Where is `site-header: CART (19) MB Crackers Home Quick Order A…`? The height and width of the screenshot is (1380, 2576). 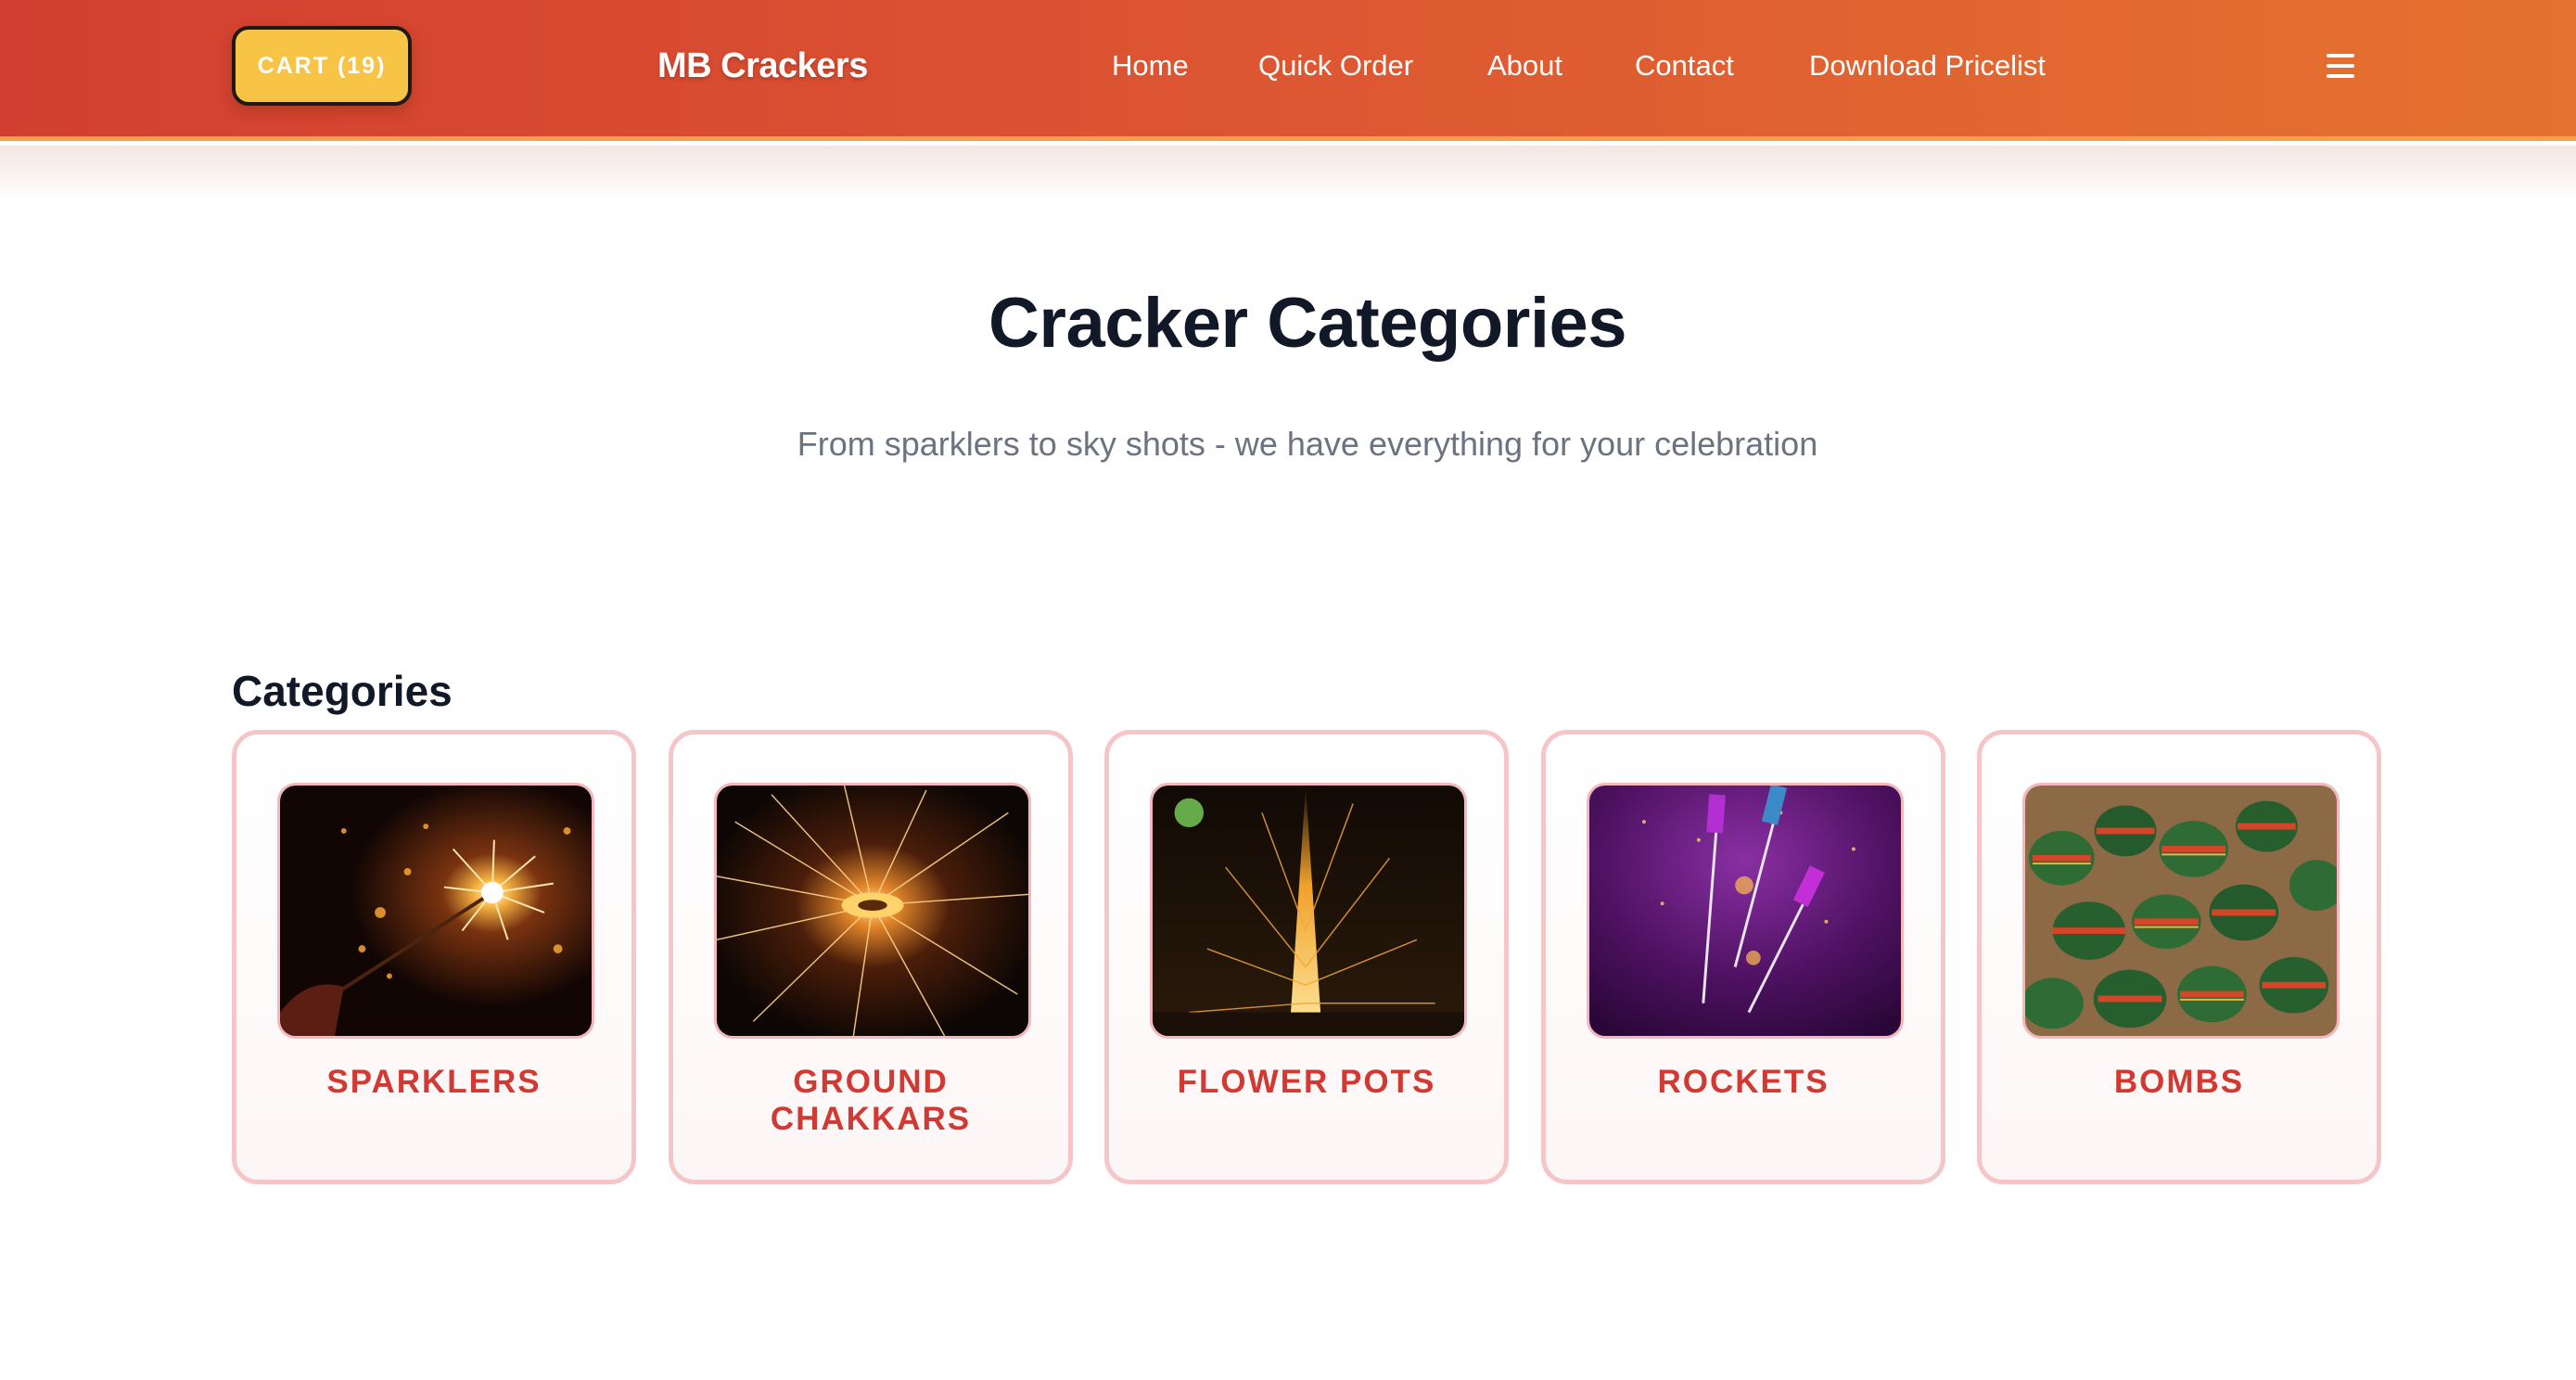
site-header: CART (19) MB Crackers Home Quick Order A… is located at coordinates (1288, 70).